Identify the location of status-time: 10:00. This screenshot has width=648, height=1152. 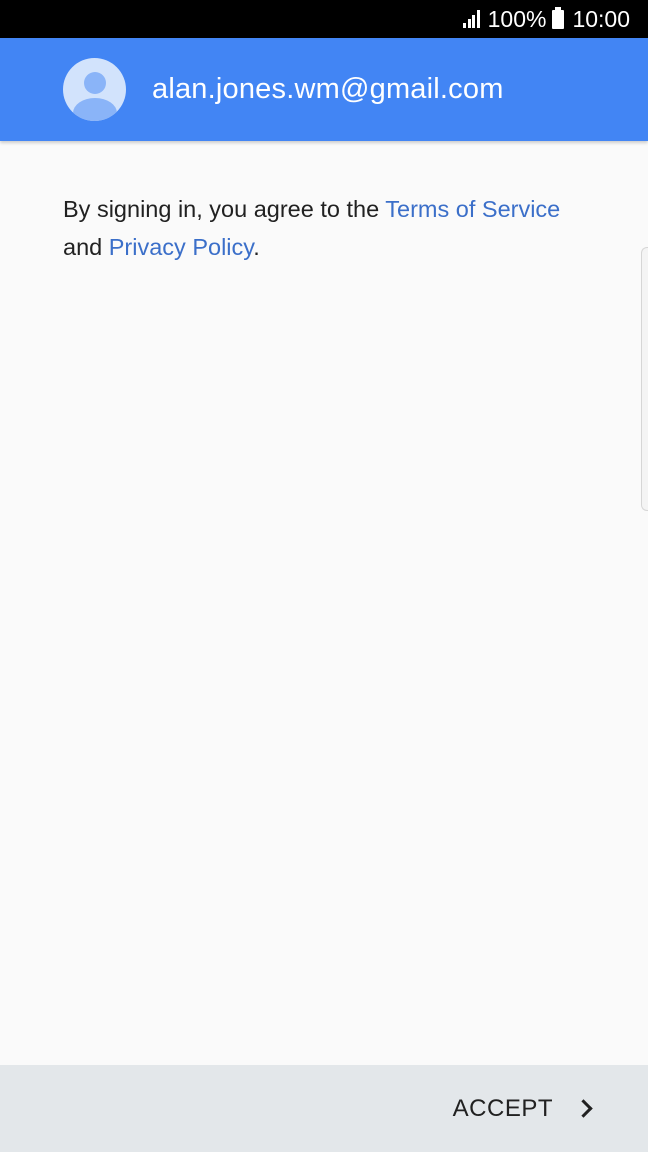
(601, 18).